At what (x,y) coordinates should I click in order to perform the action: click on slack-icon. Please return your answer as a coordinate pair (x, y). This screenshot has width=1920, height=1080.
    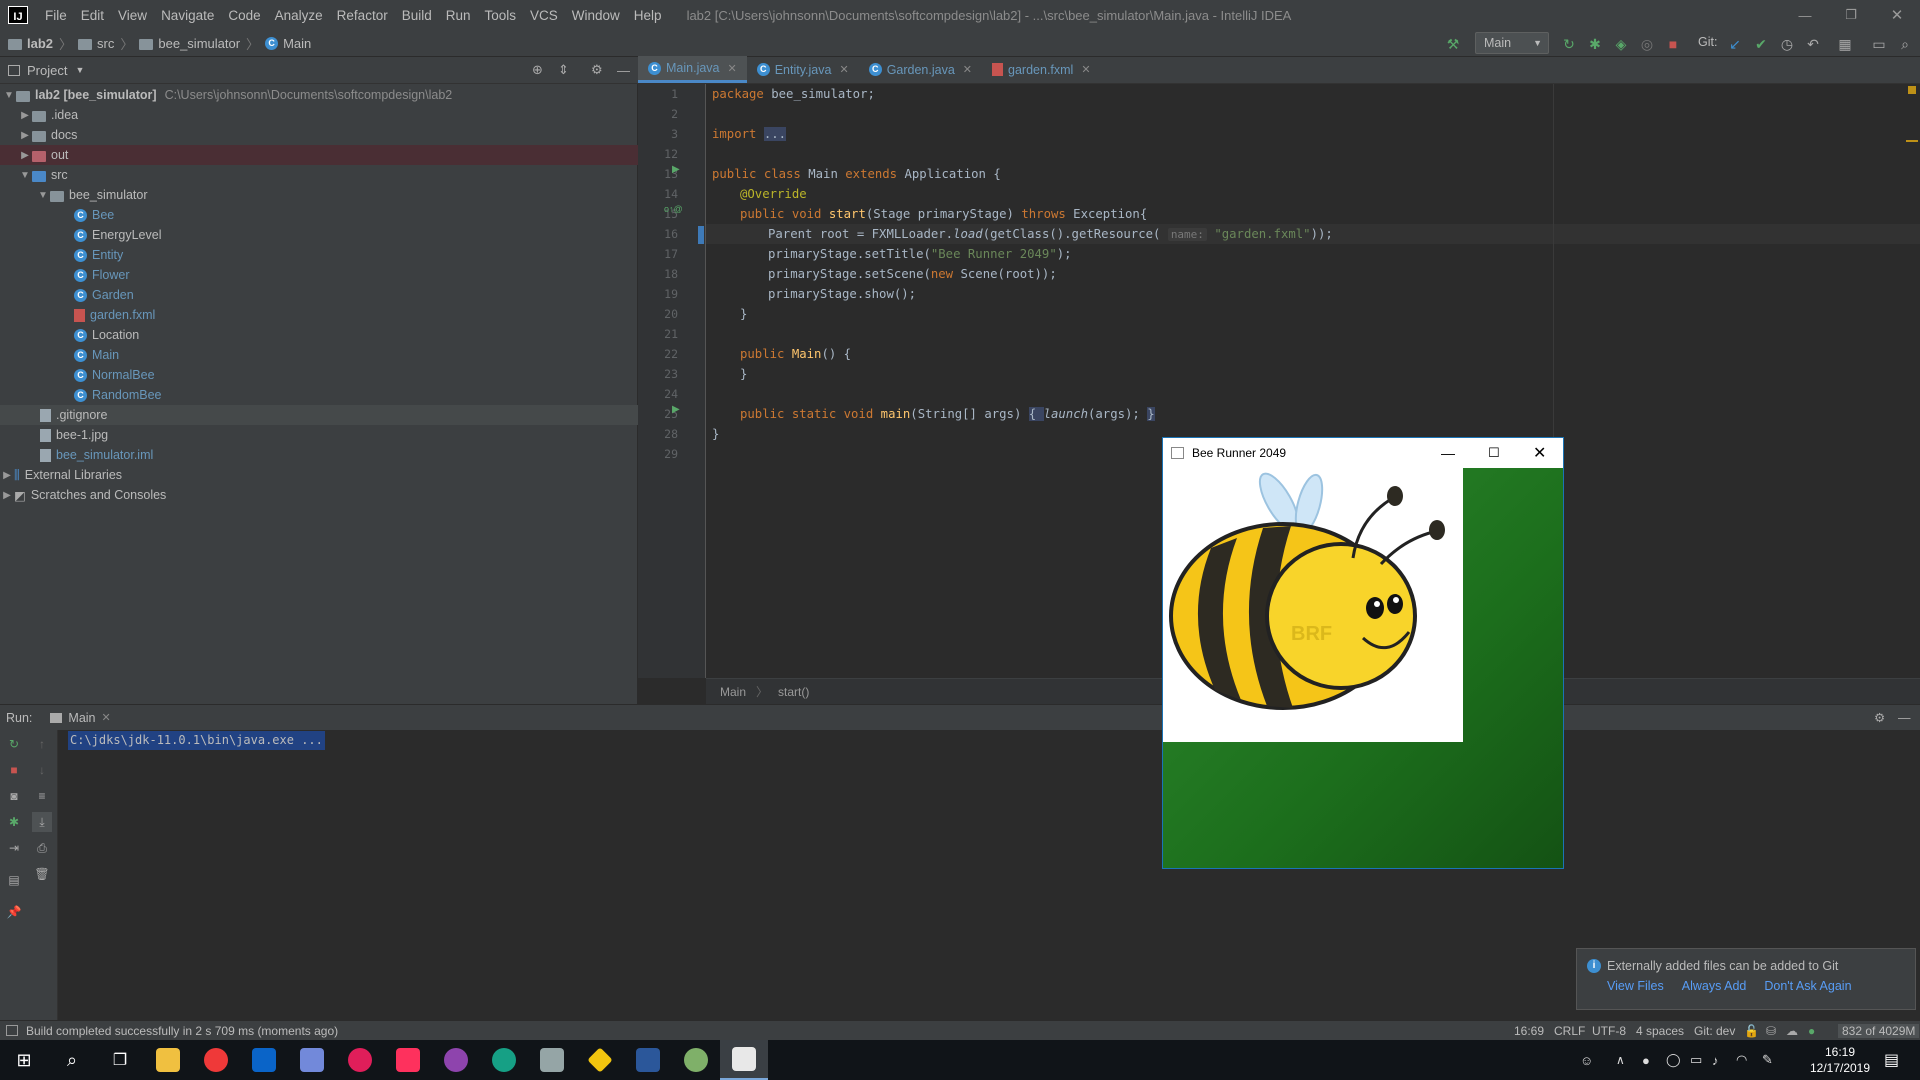
    Looking at the image, I should click on (360, 1060).